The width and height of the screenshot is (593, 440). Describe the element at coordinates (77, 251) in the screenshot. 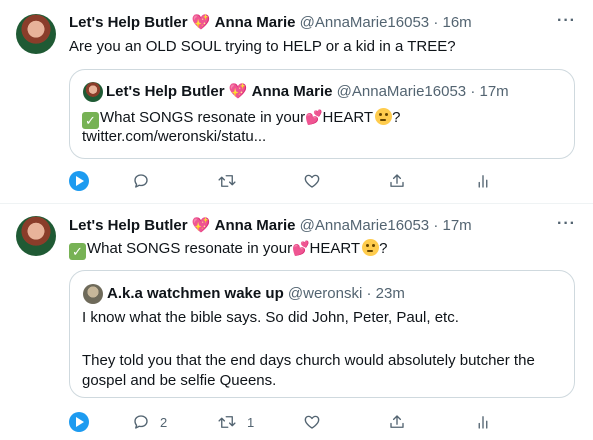

I see `check-mark-icon: ✓` at that location.